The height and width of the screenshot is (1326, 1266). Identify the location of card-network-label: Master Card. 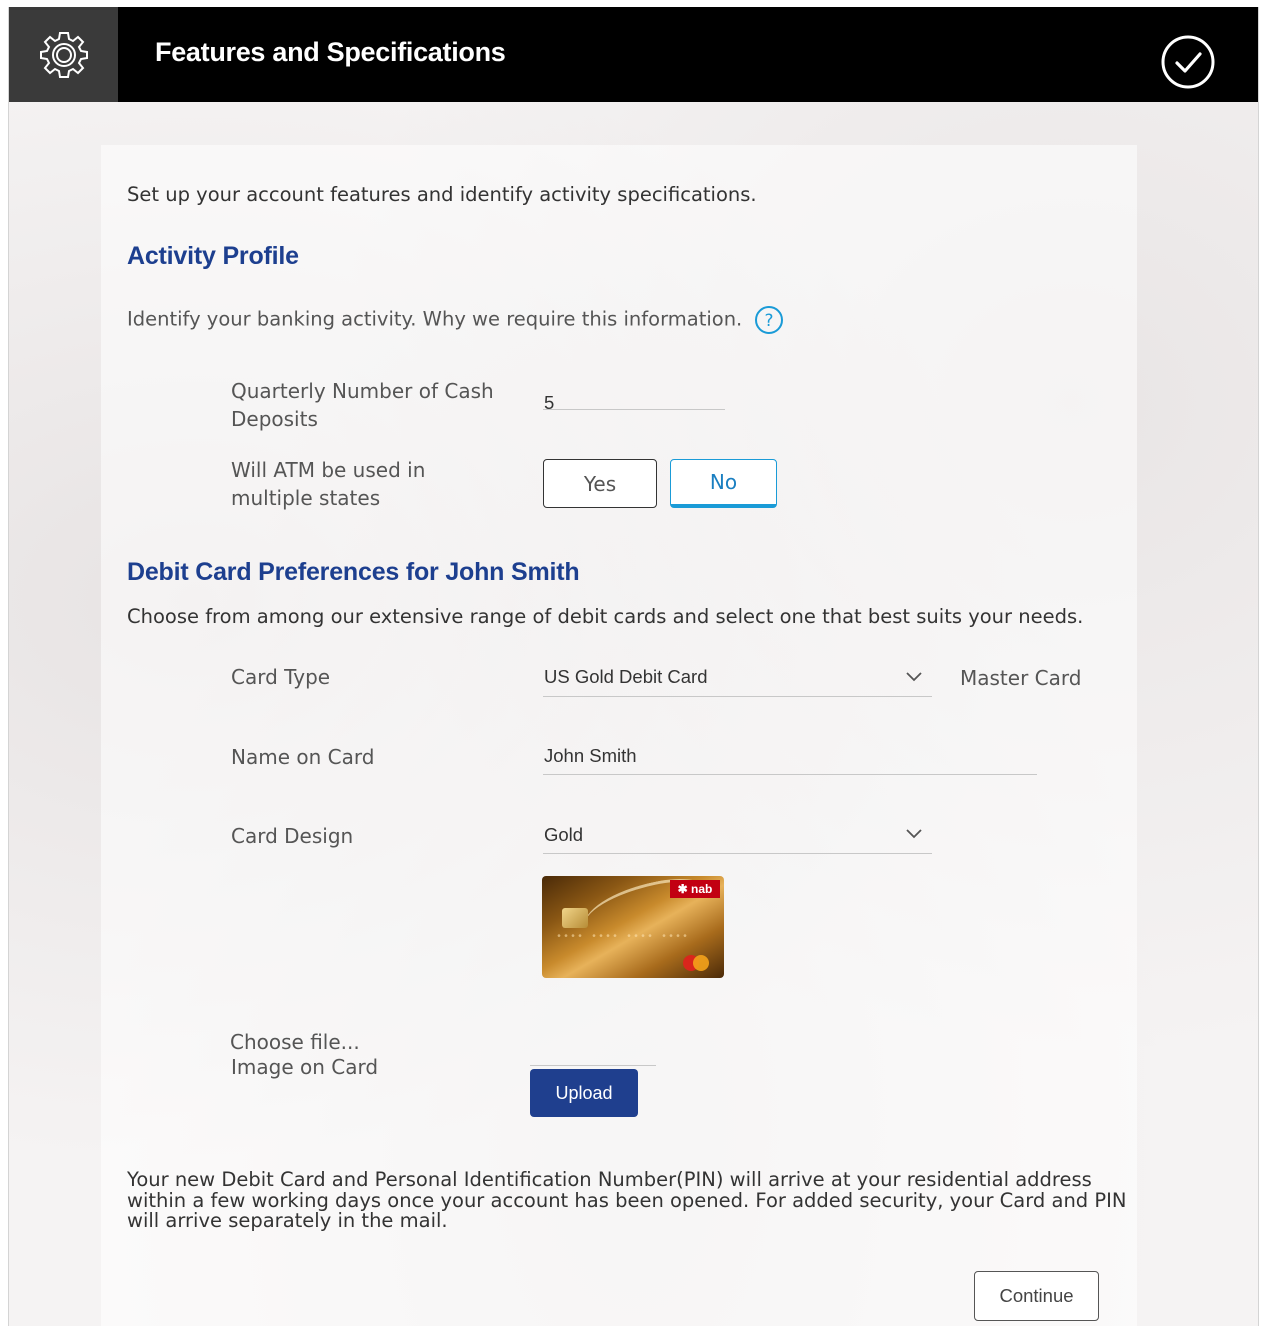
(1021, 678).